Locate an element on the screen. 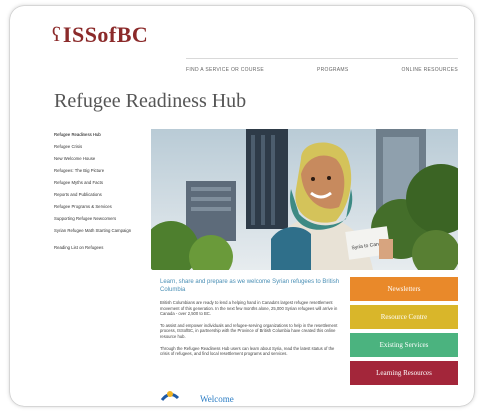  nav-find-service: FIND A SERVICE OR COURSE is located at coordinates (225, 70).